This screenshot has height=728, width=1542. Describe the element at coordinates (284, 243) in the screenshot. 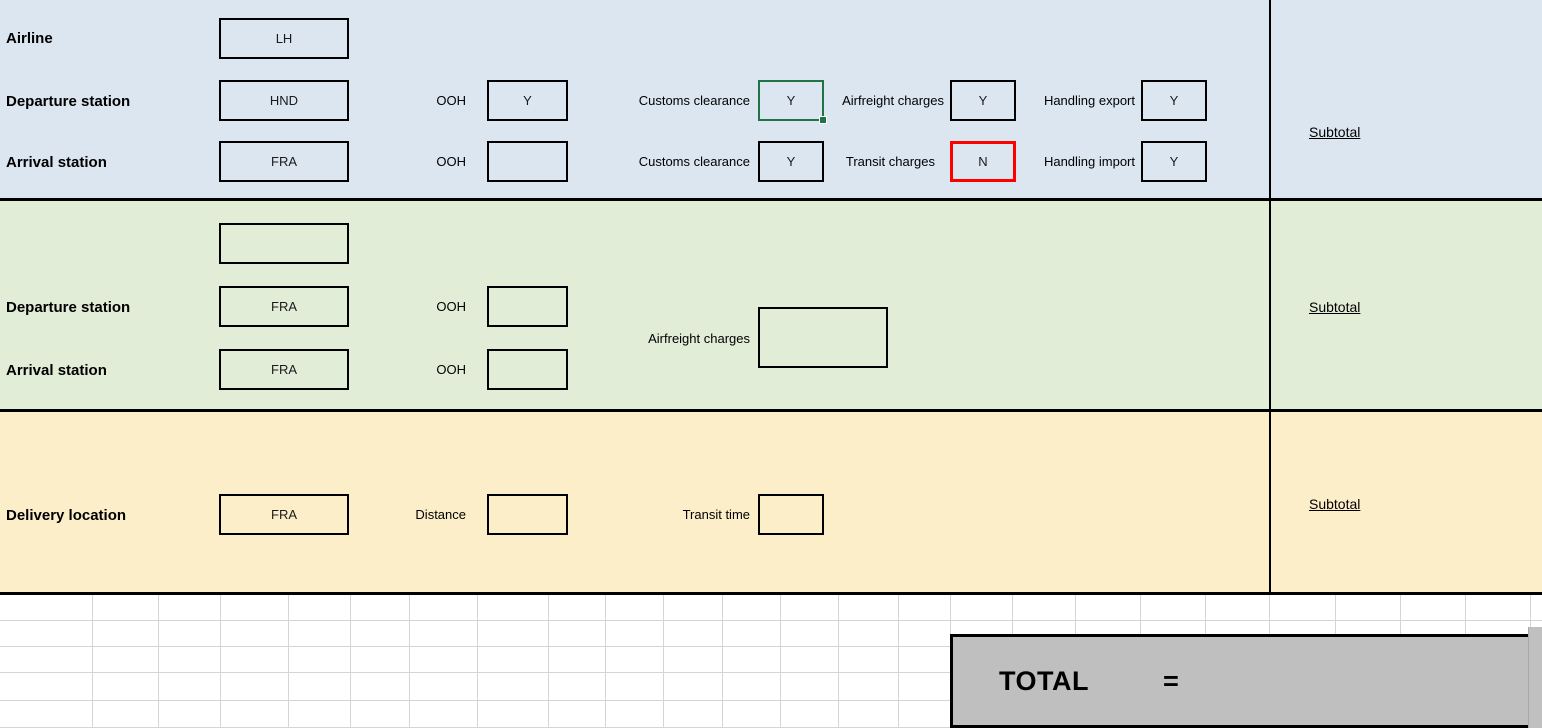

I see `input-road-carrier` at that location.